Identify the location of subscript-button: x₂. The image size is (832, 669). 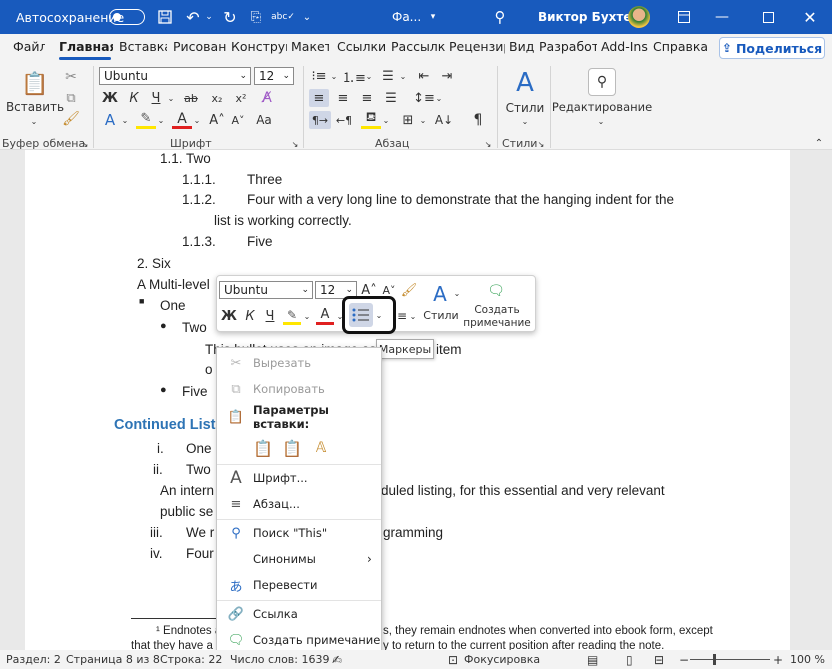
(217, 98).